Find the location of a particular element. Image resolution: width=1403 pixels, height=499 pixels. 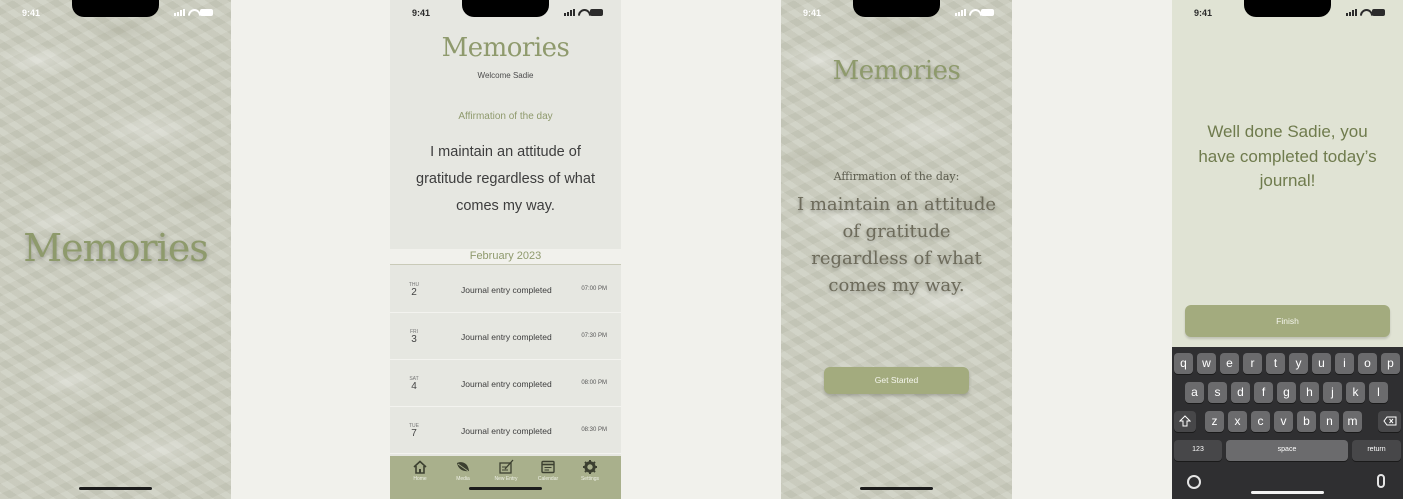

key-h: h is located at coordinates (1309, 392).